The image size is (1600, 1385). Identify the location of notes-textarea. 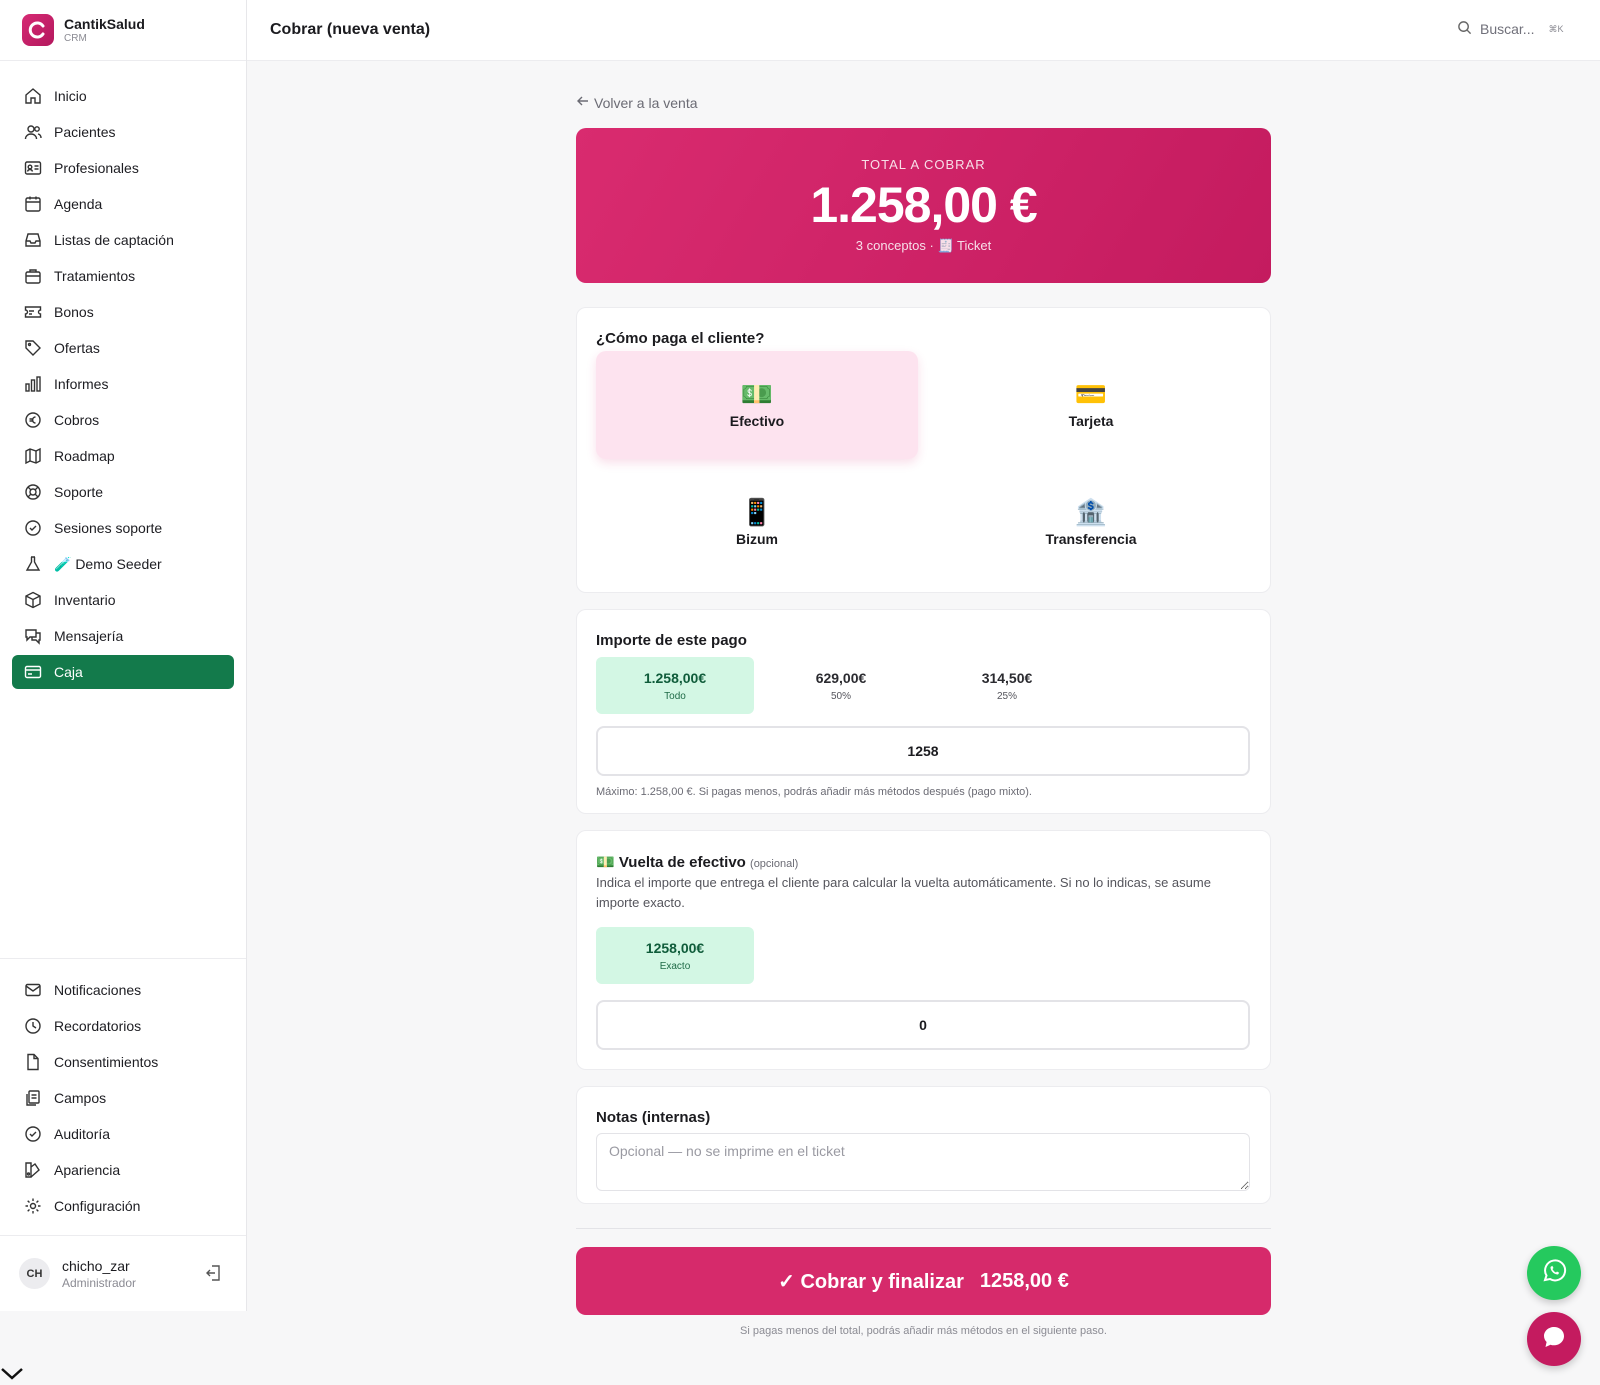
(923, 1162).